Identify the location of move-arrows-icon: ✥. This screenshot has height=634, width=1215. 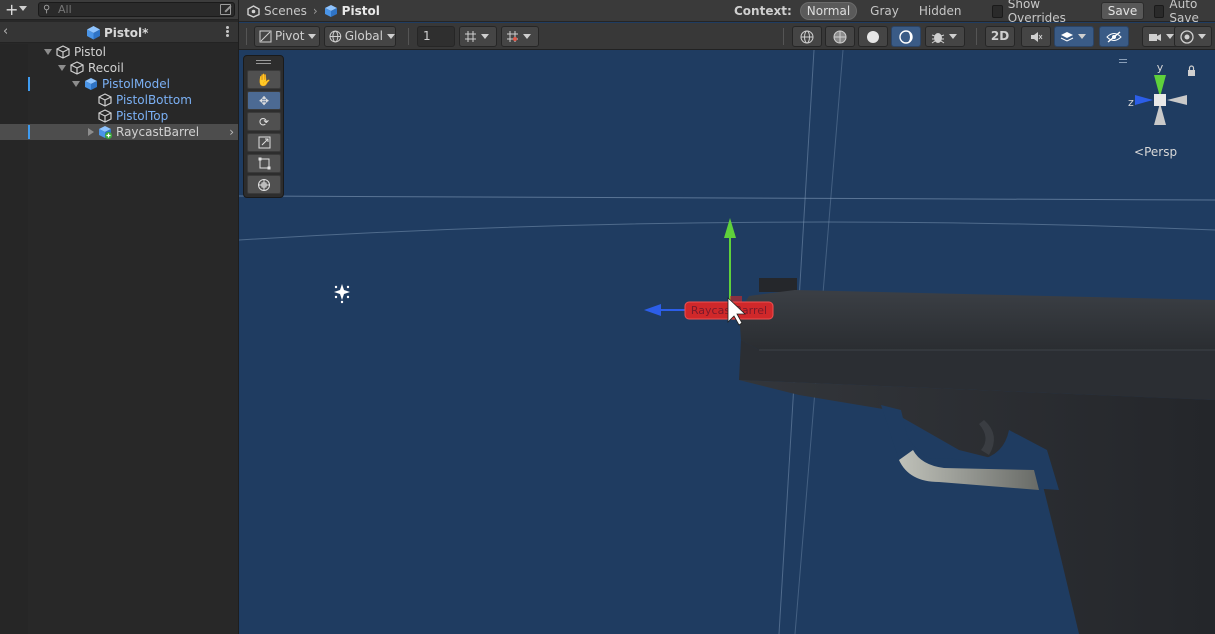
(264, 100).